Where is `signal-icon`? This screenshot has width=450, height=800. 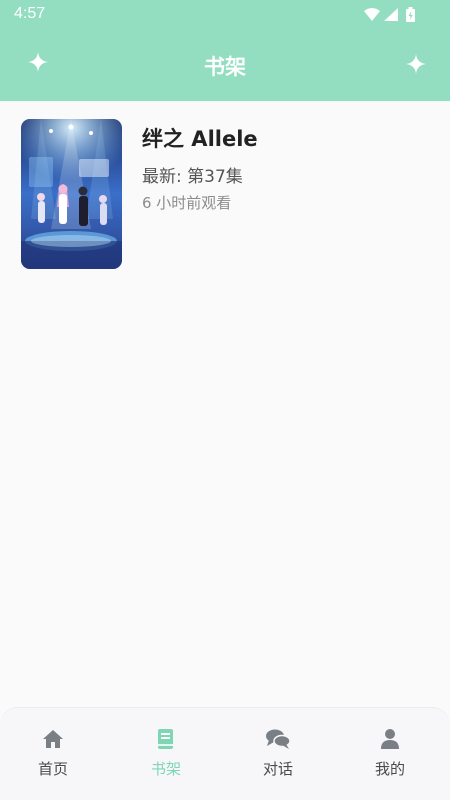 signal-icon is located at coordinates (391, 14).